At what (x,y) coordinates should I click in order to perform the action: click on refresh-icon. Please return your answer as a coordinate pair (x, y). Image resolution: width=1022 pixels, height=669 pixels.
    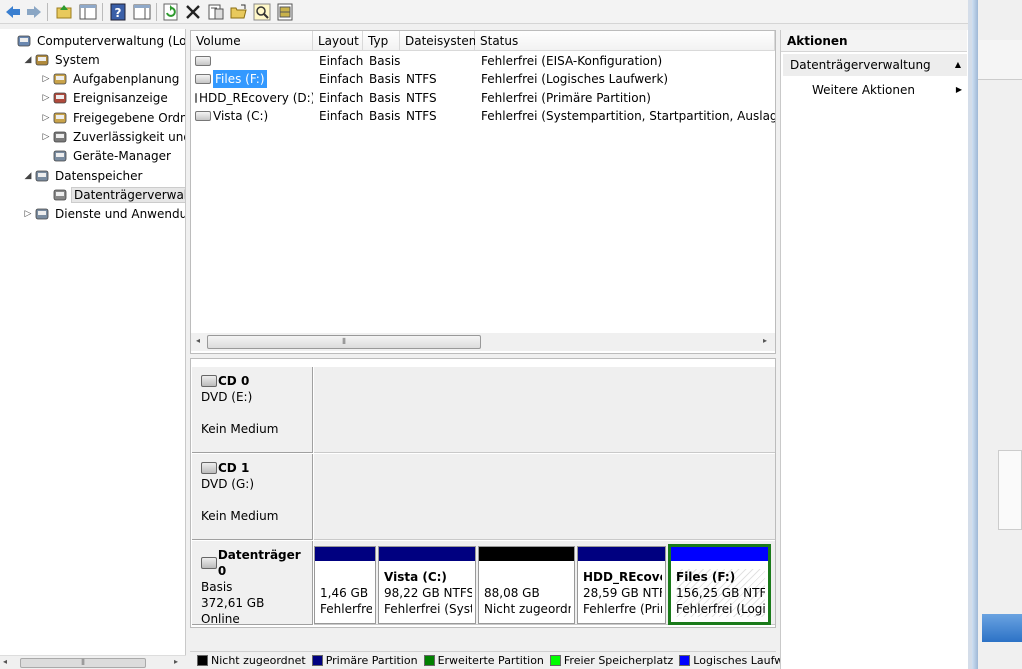
    Looking at the image, I should click on (171, 12).